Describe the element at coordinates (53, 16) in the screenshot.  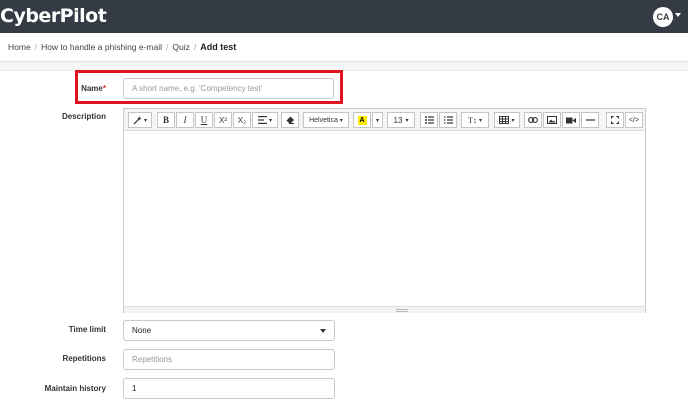
I see `cyberpilot-logo: CyberPilot` at that location.